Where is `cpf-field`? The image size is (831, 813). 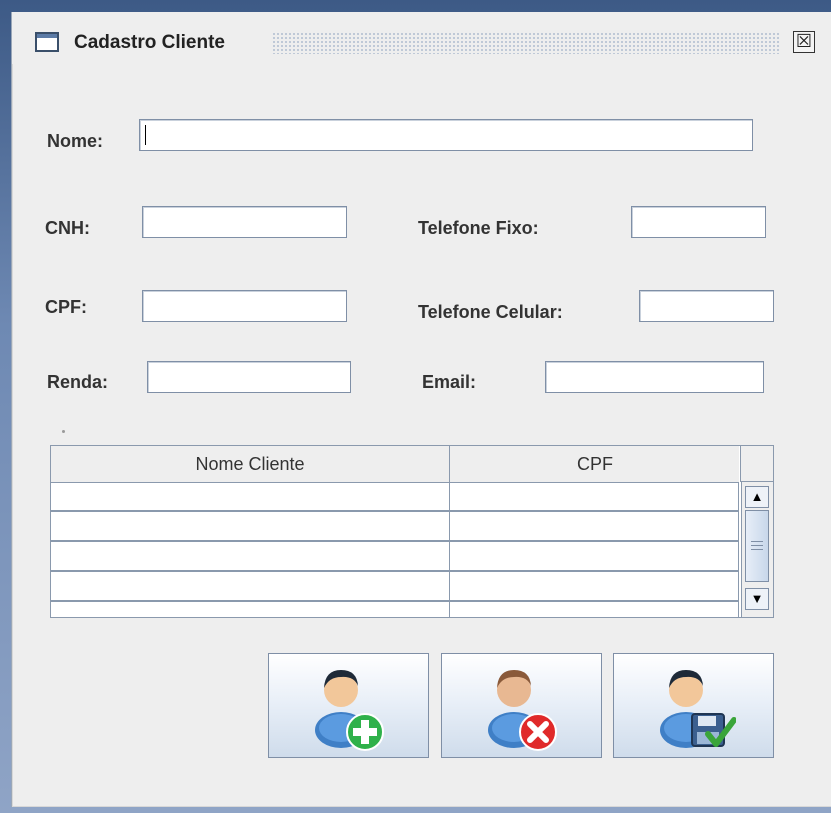
cpf-field is located at coordinates (244, 306).